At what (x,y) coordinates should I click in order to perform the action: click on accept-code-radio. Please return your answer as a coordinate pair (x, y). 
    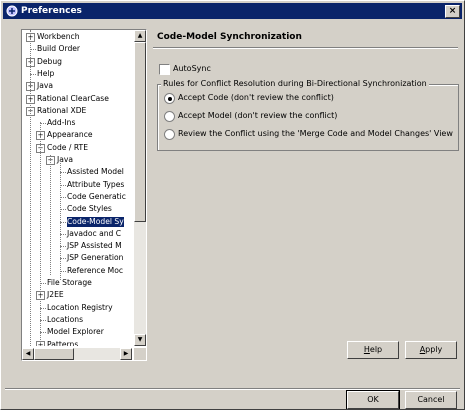
    Looking at the image, I should click on (169, 98).